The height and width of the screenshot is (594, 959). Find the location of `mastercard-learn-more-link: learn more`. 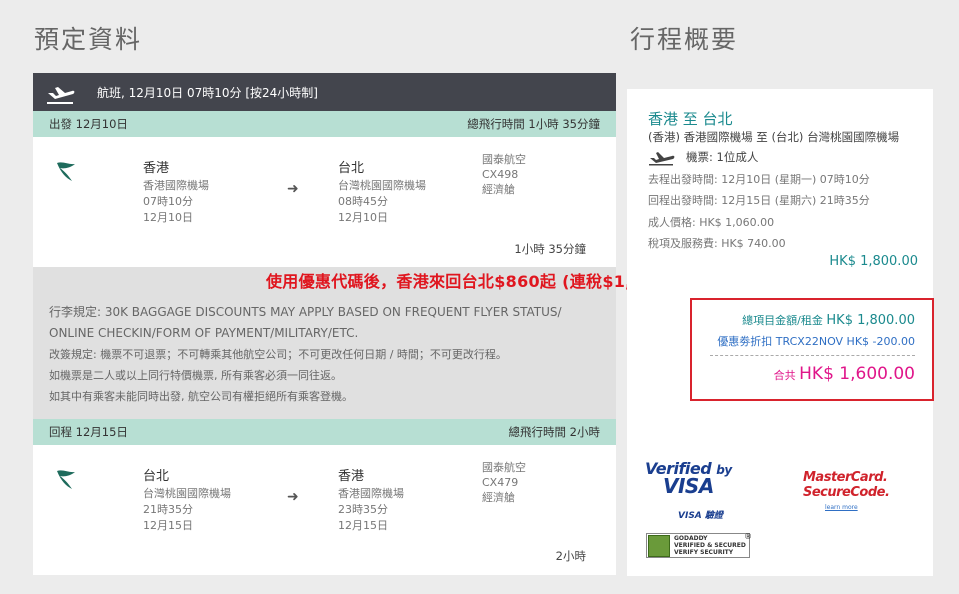

mastercard-learn-more-link: learn more is located at coordinates (841, 507).